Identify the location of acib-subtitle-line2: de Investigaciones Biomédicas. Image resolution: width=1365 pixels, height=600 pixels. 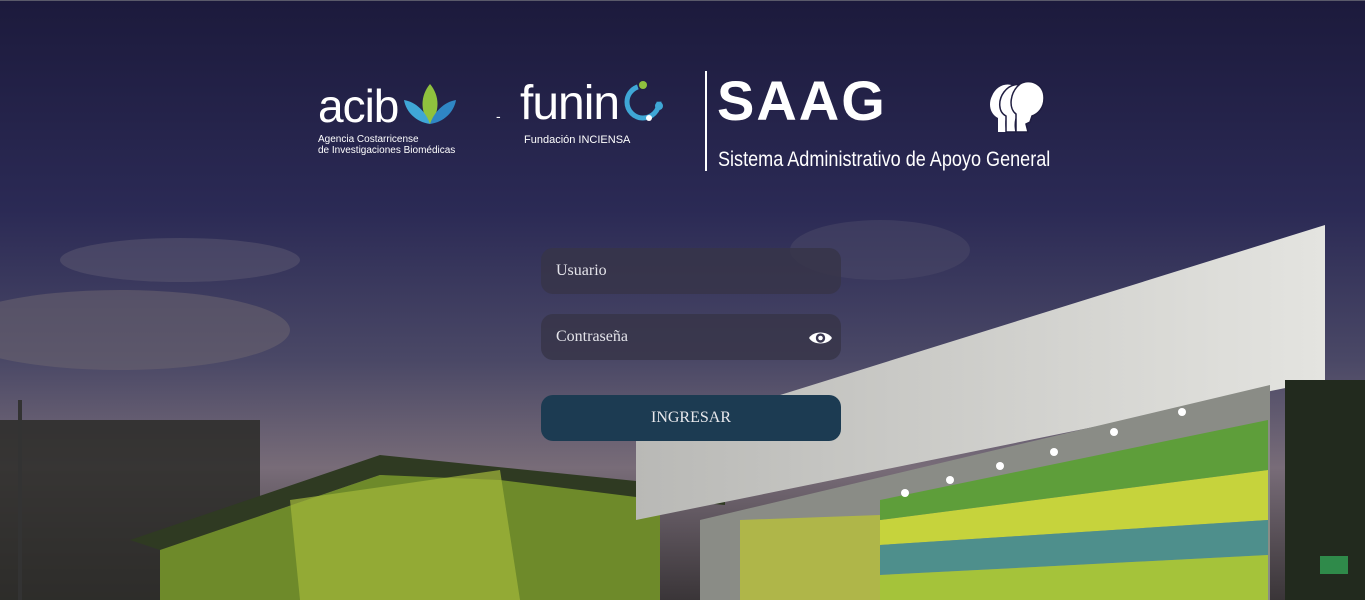
(387, 150).